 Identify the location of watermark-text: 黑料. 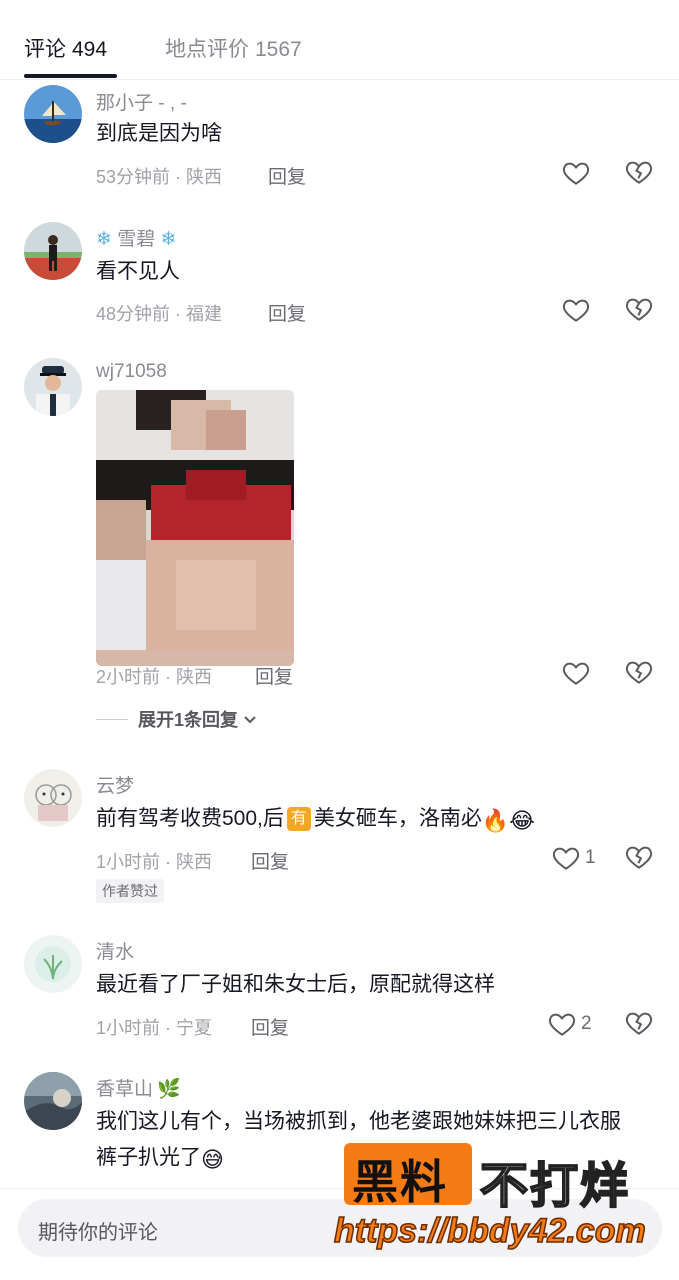
(400, 1182).